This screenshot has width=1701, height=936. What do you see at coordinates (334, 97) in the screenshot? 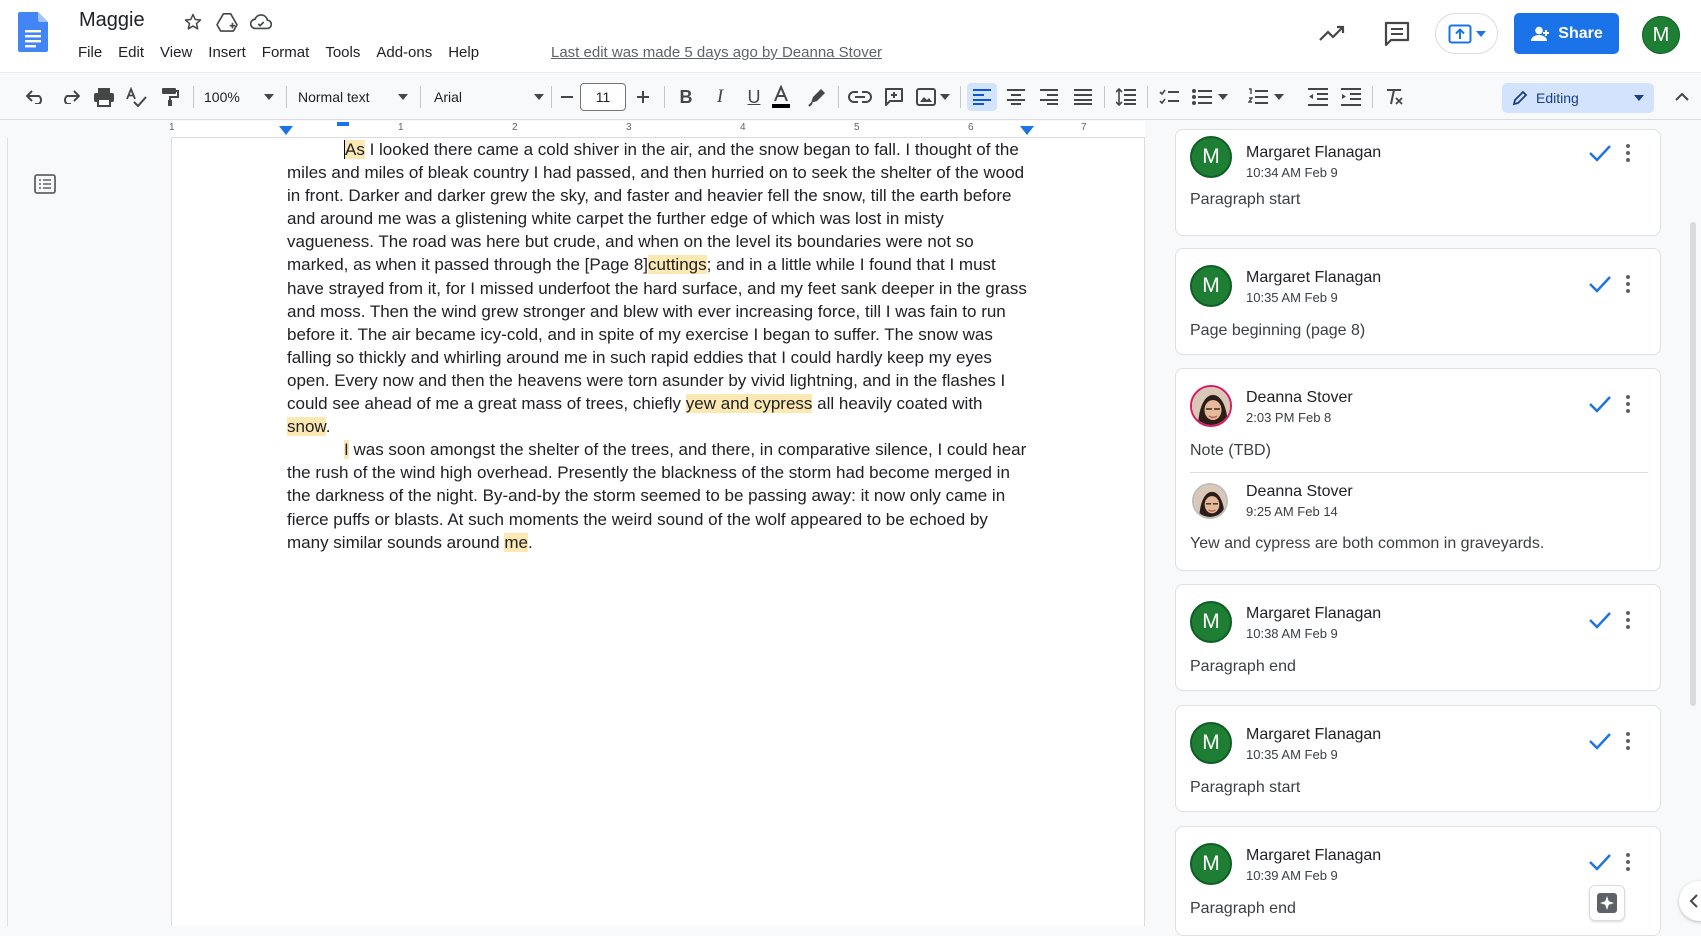
I see `paragraph-style-value: Normal text` at bounding box center [334, 97].